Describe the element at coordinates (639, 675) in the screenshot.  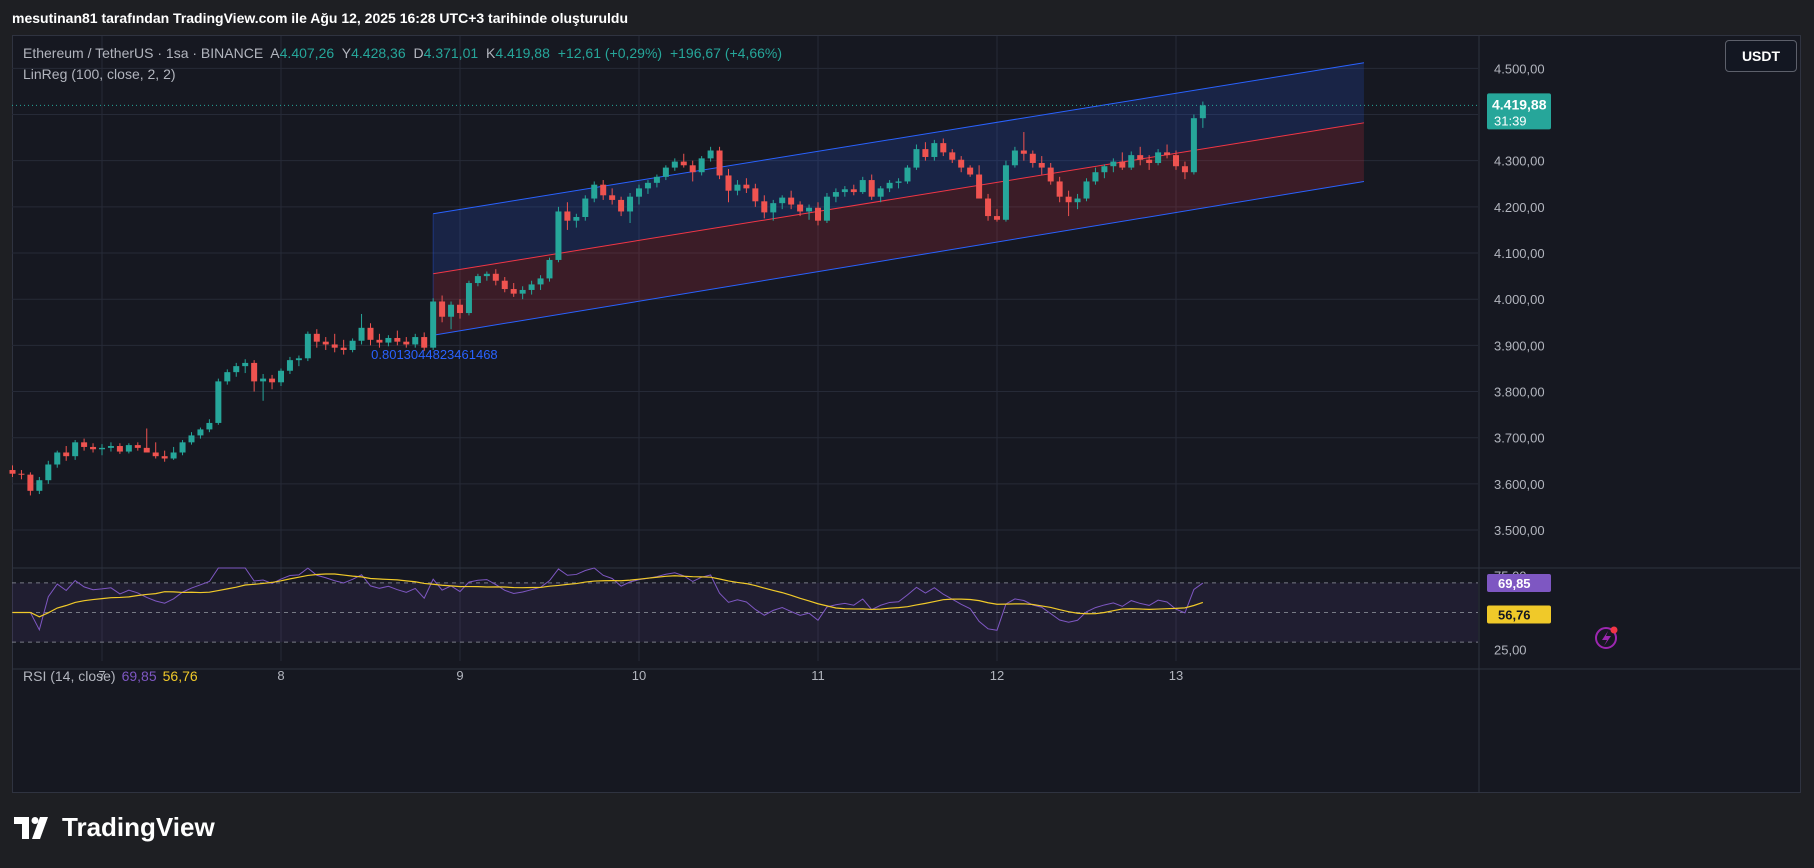
I see `time-tick-label: 10` at that location.